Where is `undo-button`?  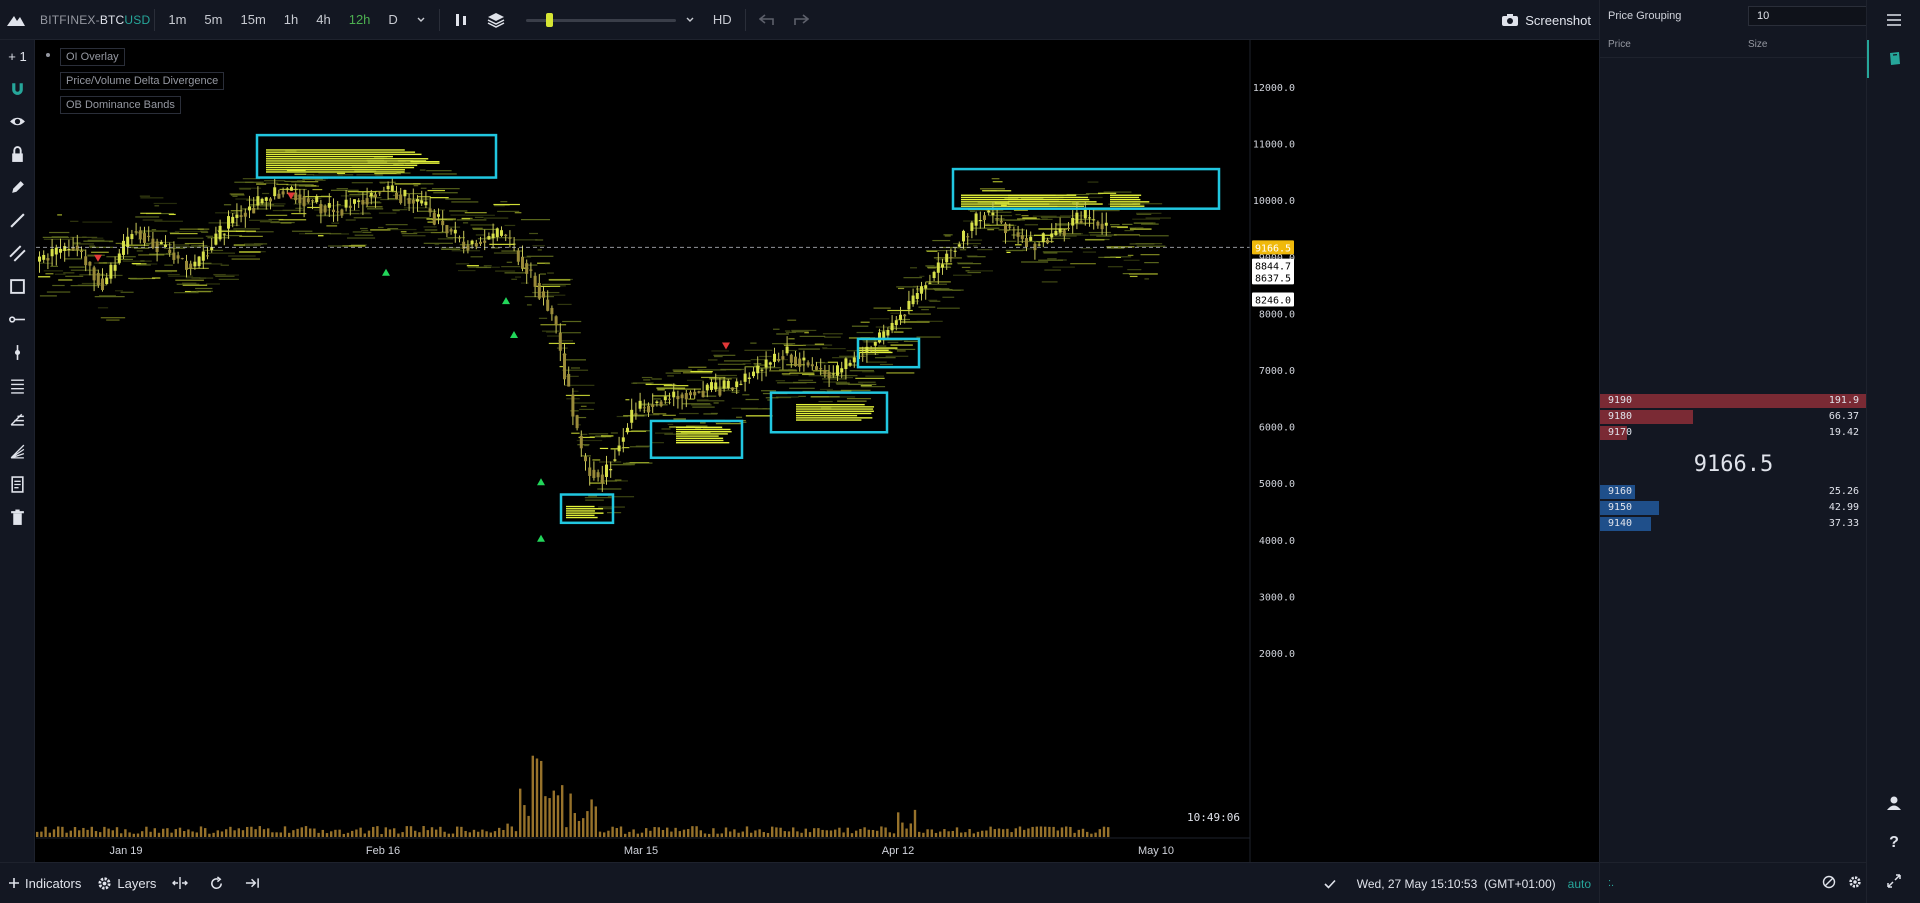 undo-button is located at coordinates (767, 20).